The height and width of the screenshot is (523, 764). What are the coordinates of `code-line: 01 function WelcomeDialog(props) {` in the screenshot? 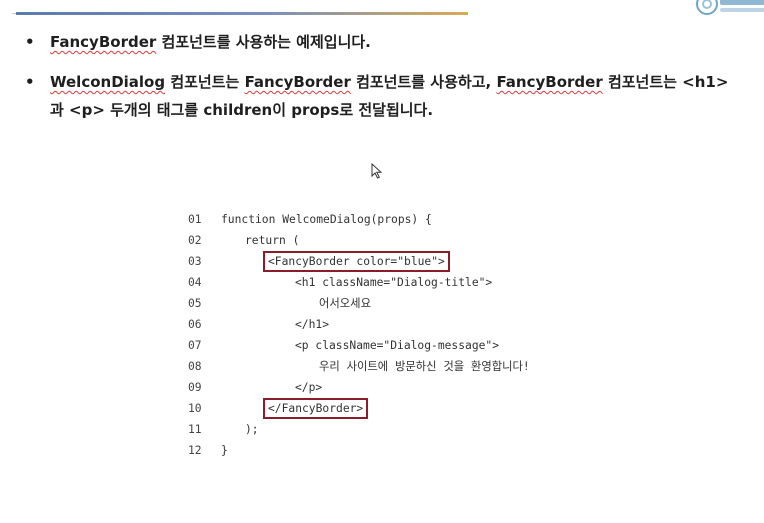 It's located at (388, 219).